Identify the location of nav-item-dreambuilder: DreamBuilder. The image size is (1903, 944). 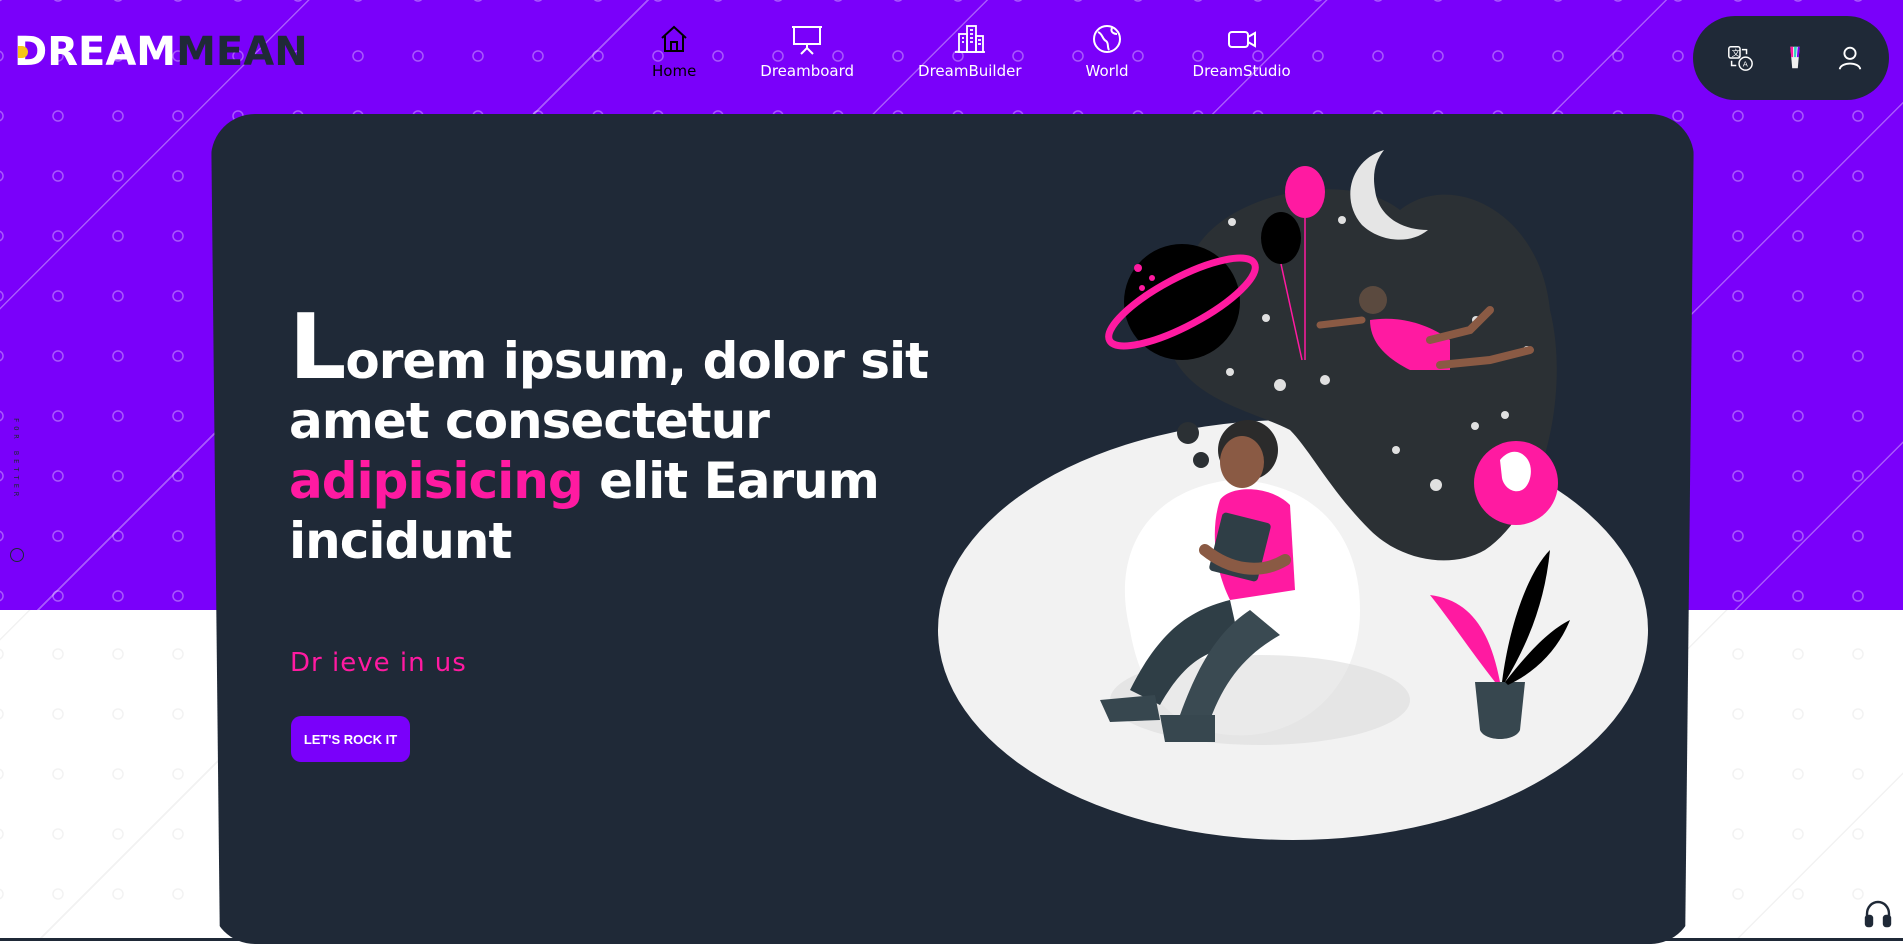
(969, 57).